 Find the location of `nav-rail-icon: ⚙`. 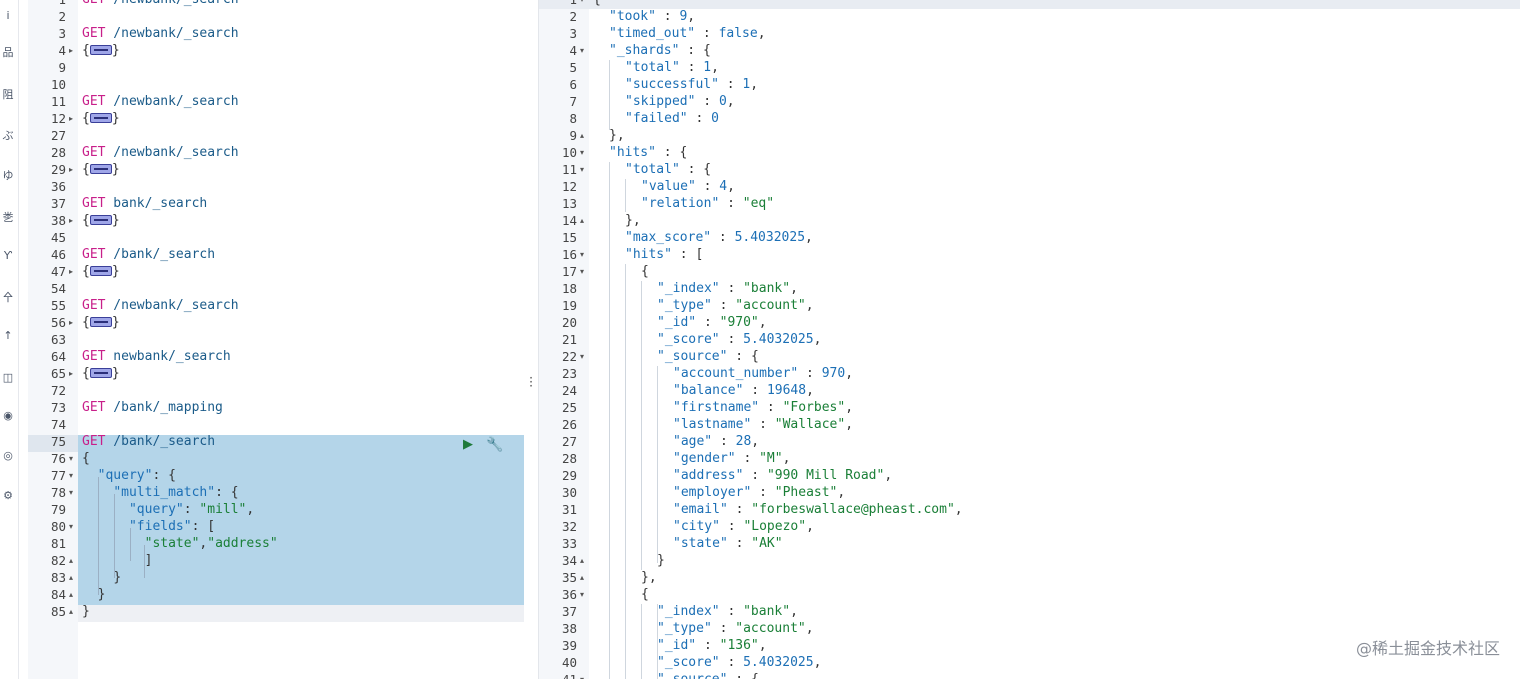

nav-rail-icon: ⚙ is located at coordinates (8, 496).